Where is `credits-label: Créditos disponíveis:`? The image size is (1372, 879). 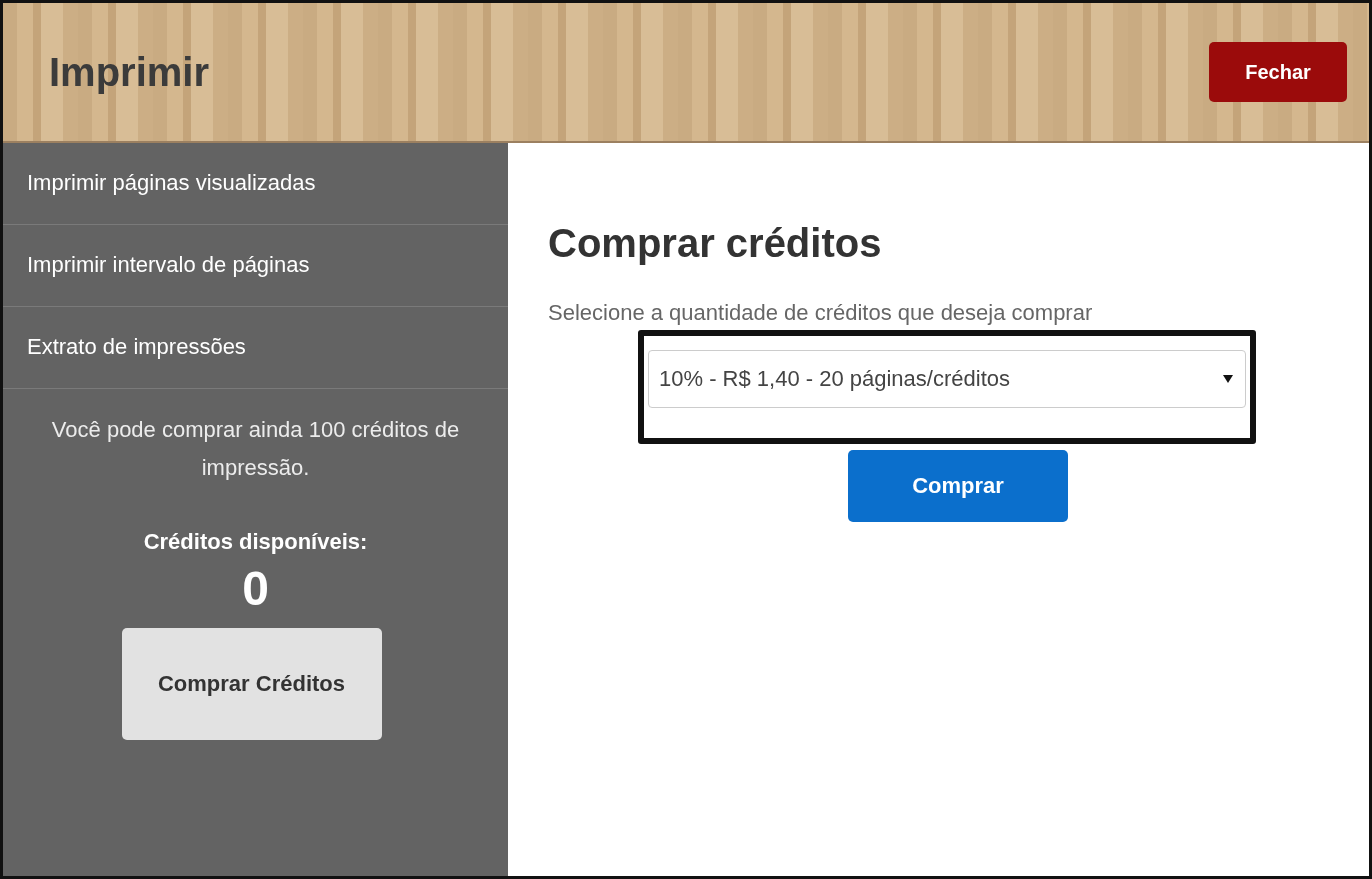
credits-label: Créditos disponíveis: is located at coordinates (255, 542).